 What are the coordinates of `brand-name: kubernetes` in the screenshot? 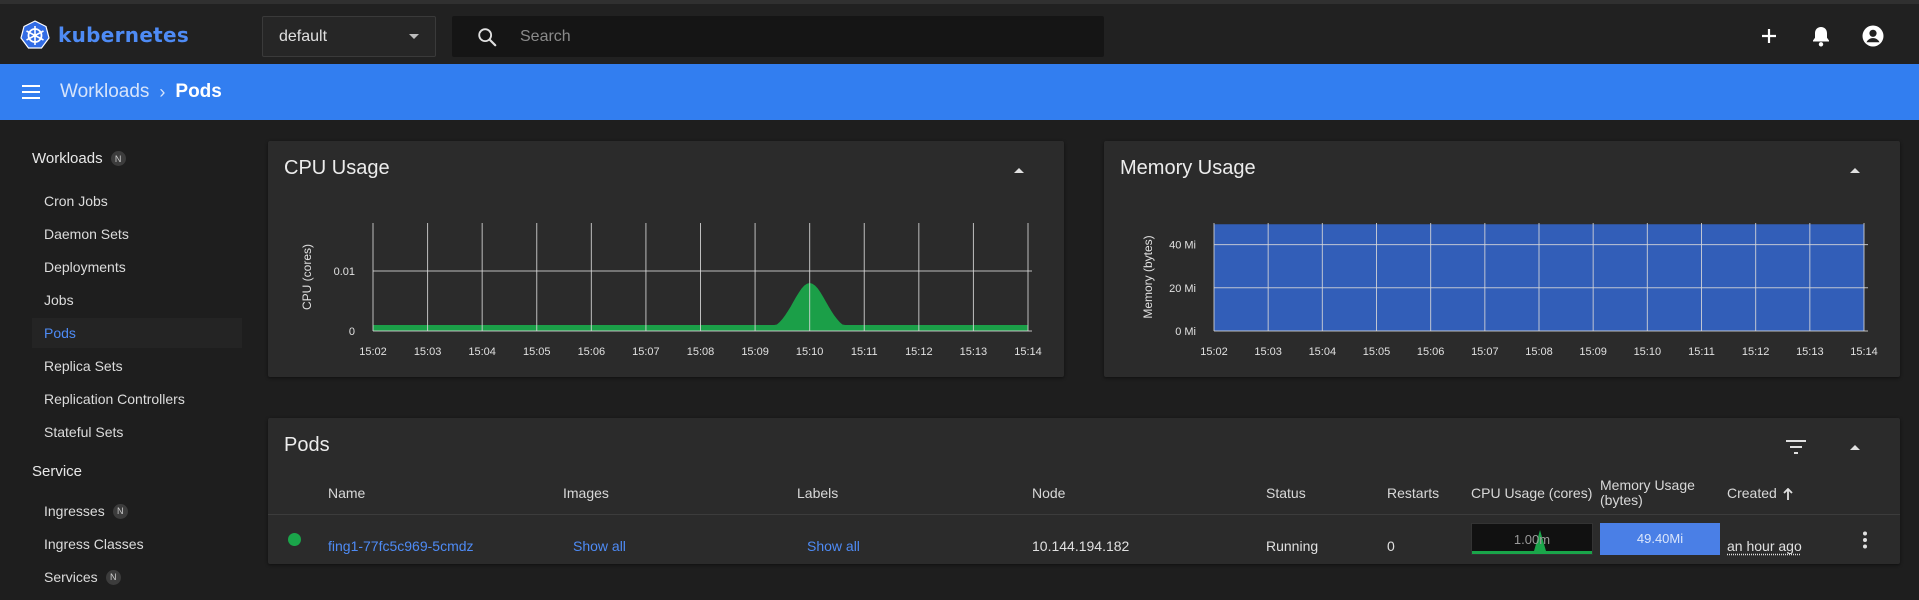 It's located at (124, 35).